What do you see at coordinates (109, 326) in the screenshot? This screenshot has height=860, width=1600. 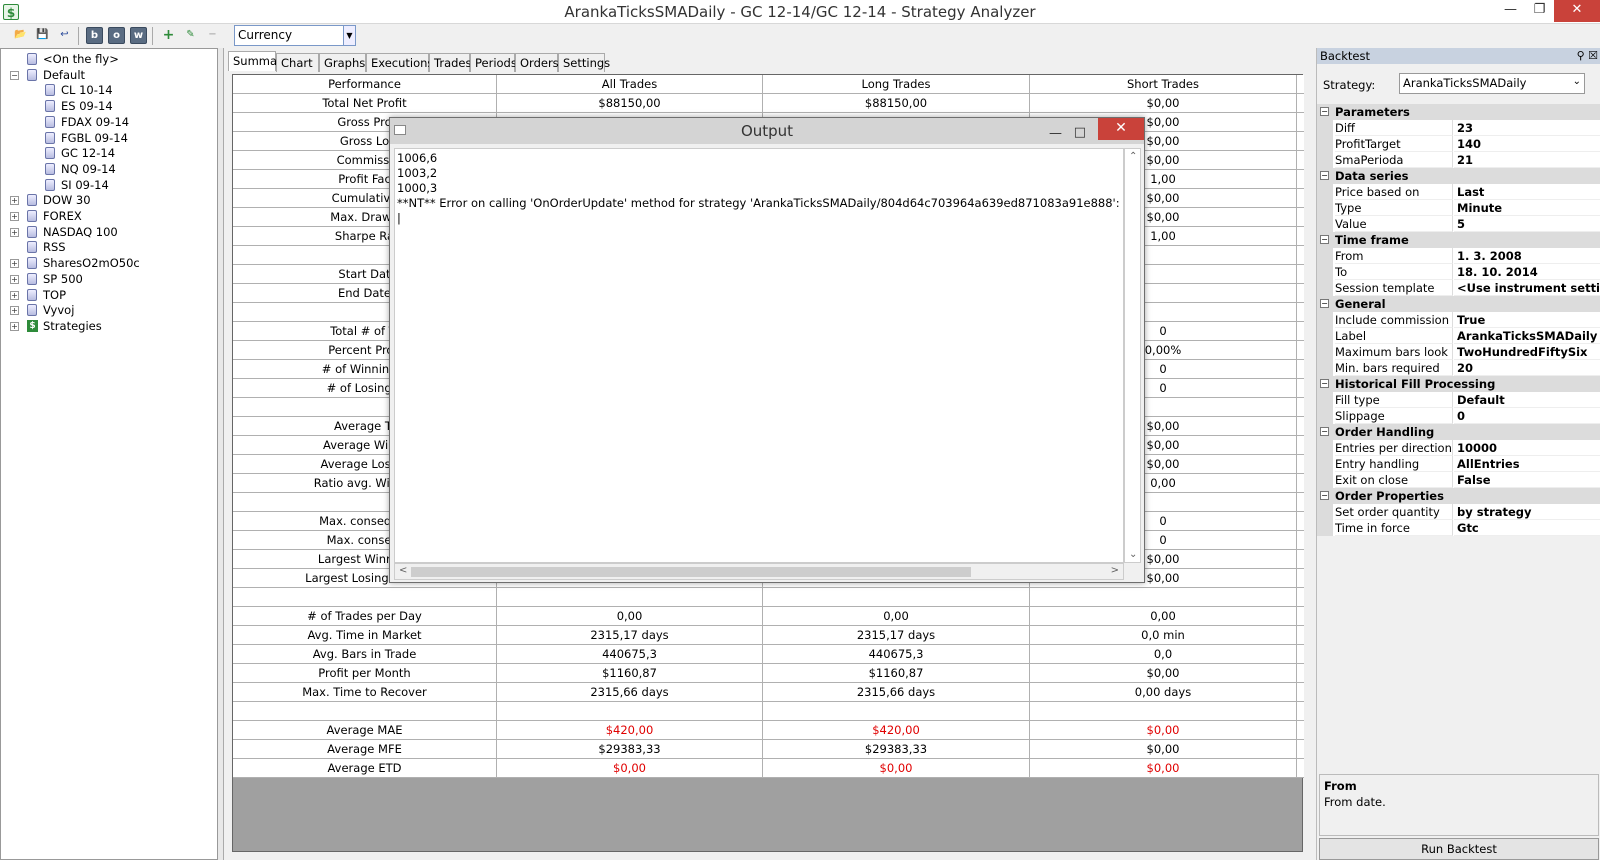 I see `tree-item: + $ Strategies` at bounding box center [109, 326].